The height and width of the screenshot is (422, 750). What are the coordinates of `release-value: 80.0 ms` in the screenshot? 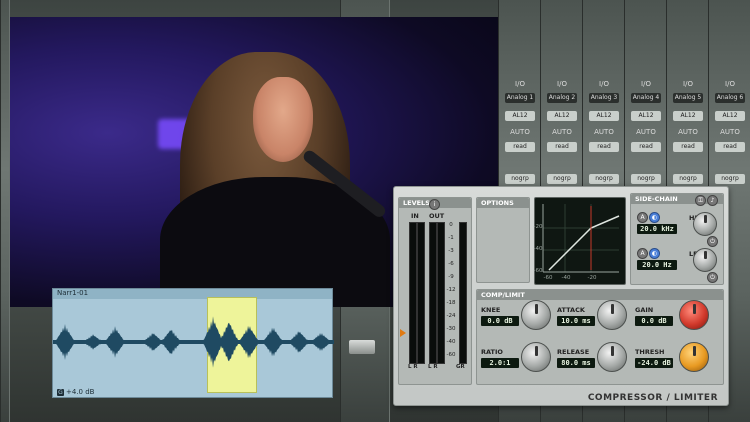 It's located at (576, 363).